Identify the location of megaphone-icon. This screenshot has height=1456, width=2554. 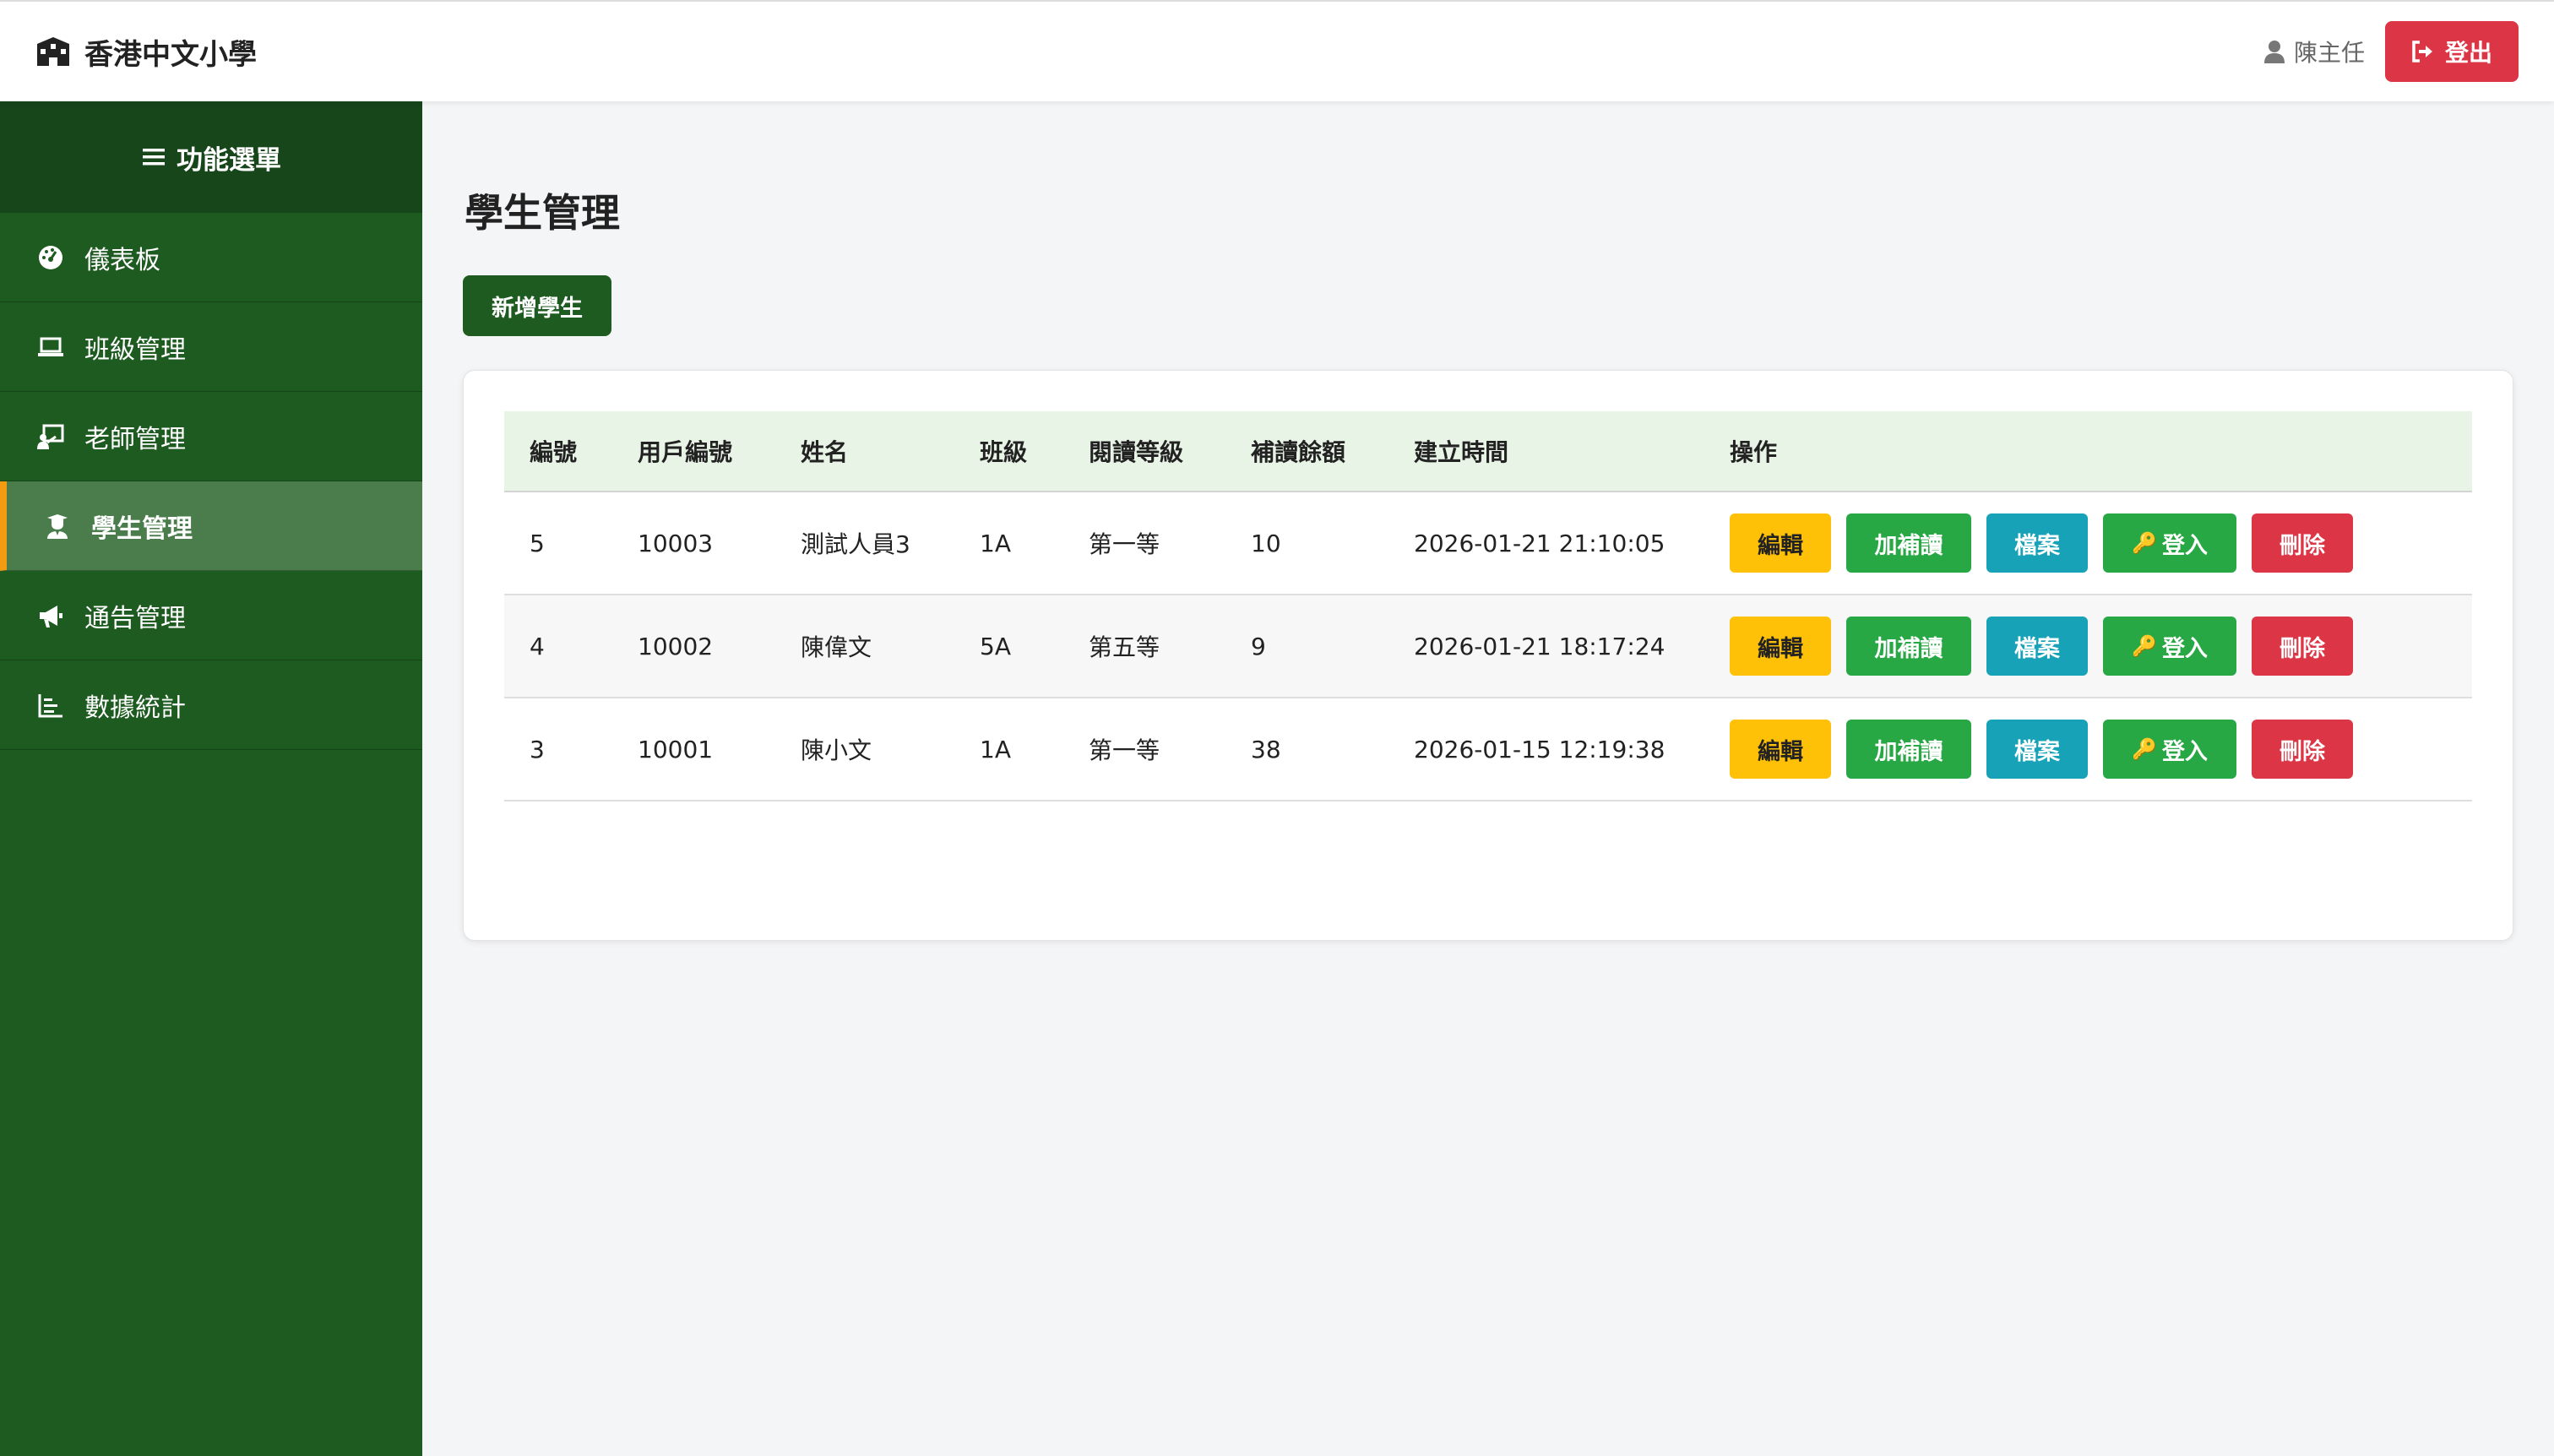
(50, 616).